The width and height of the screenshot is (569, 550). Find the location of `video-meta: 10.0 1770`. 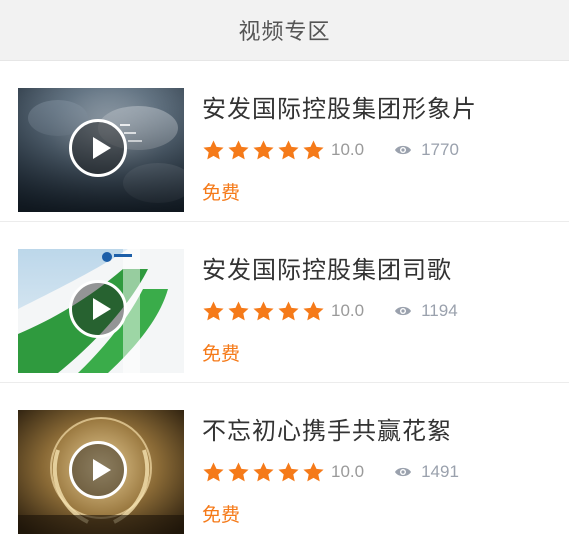

video-meta: 10.0 1770 is located at coordinates (330, 150).